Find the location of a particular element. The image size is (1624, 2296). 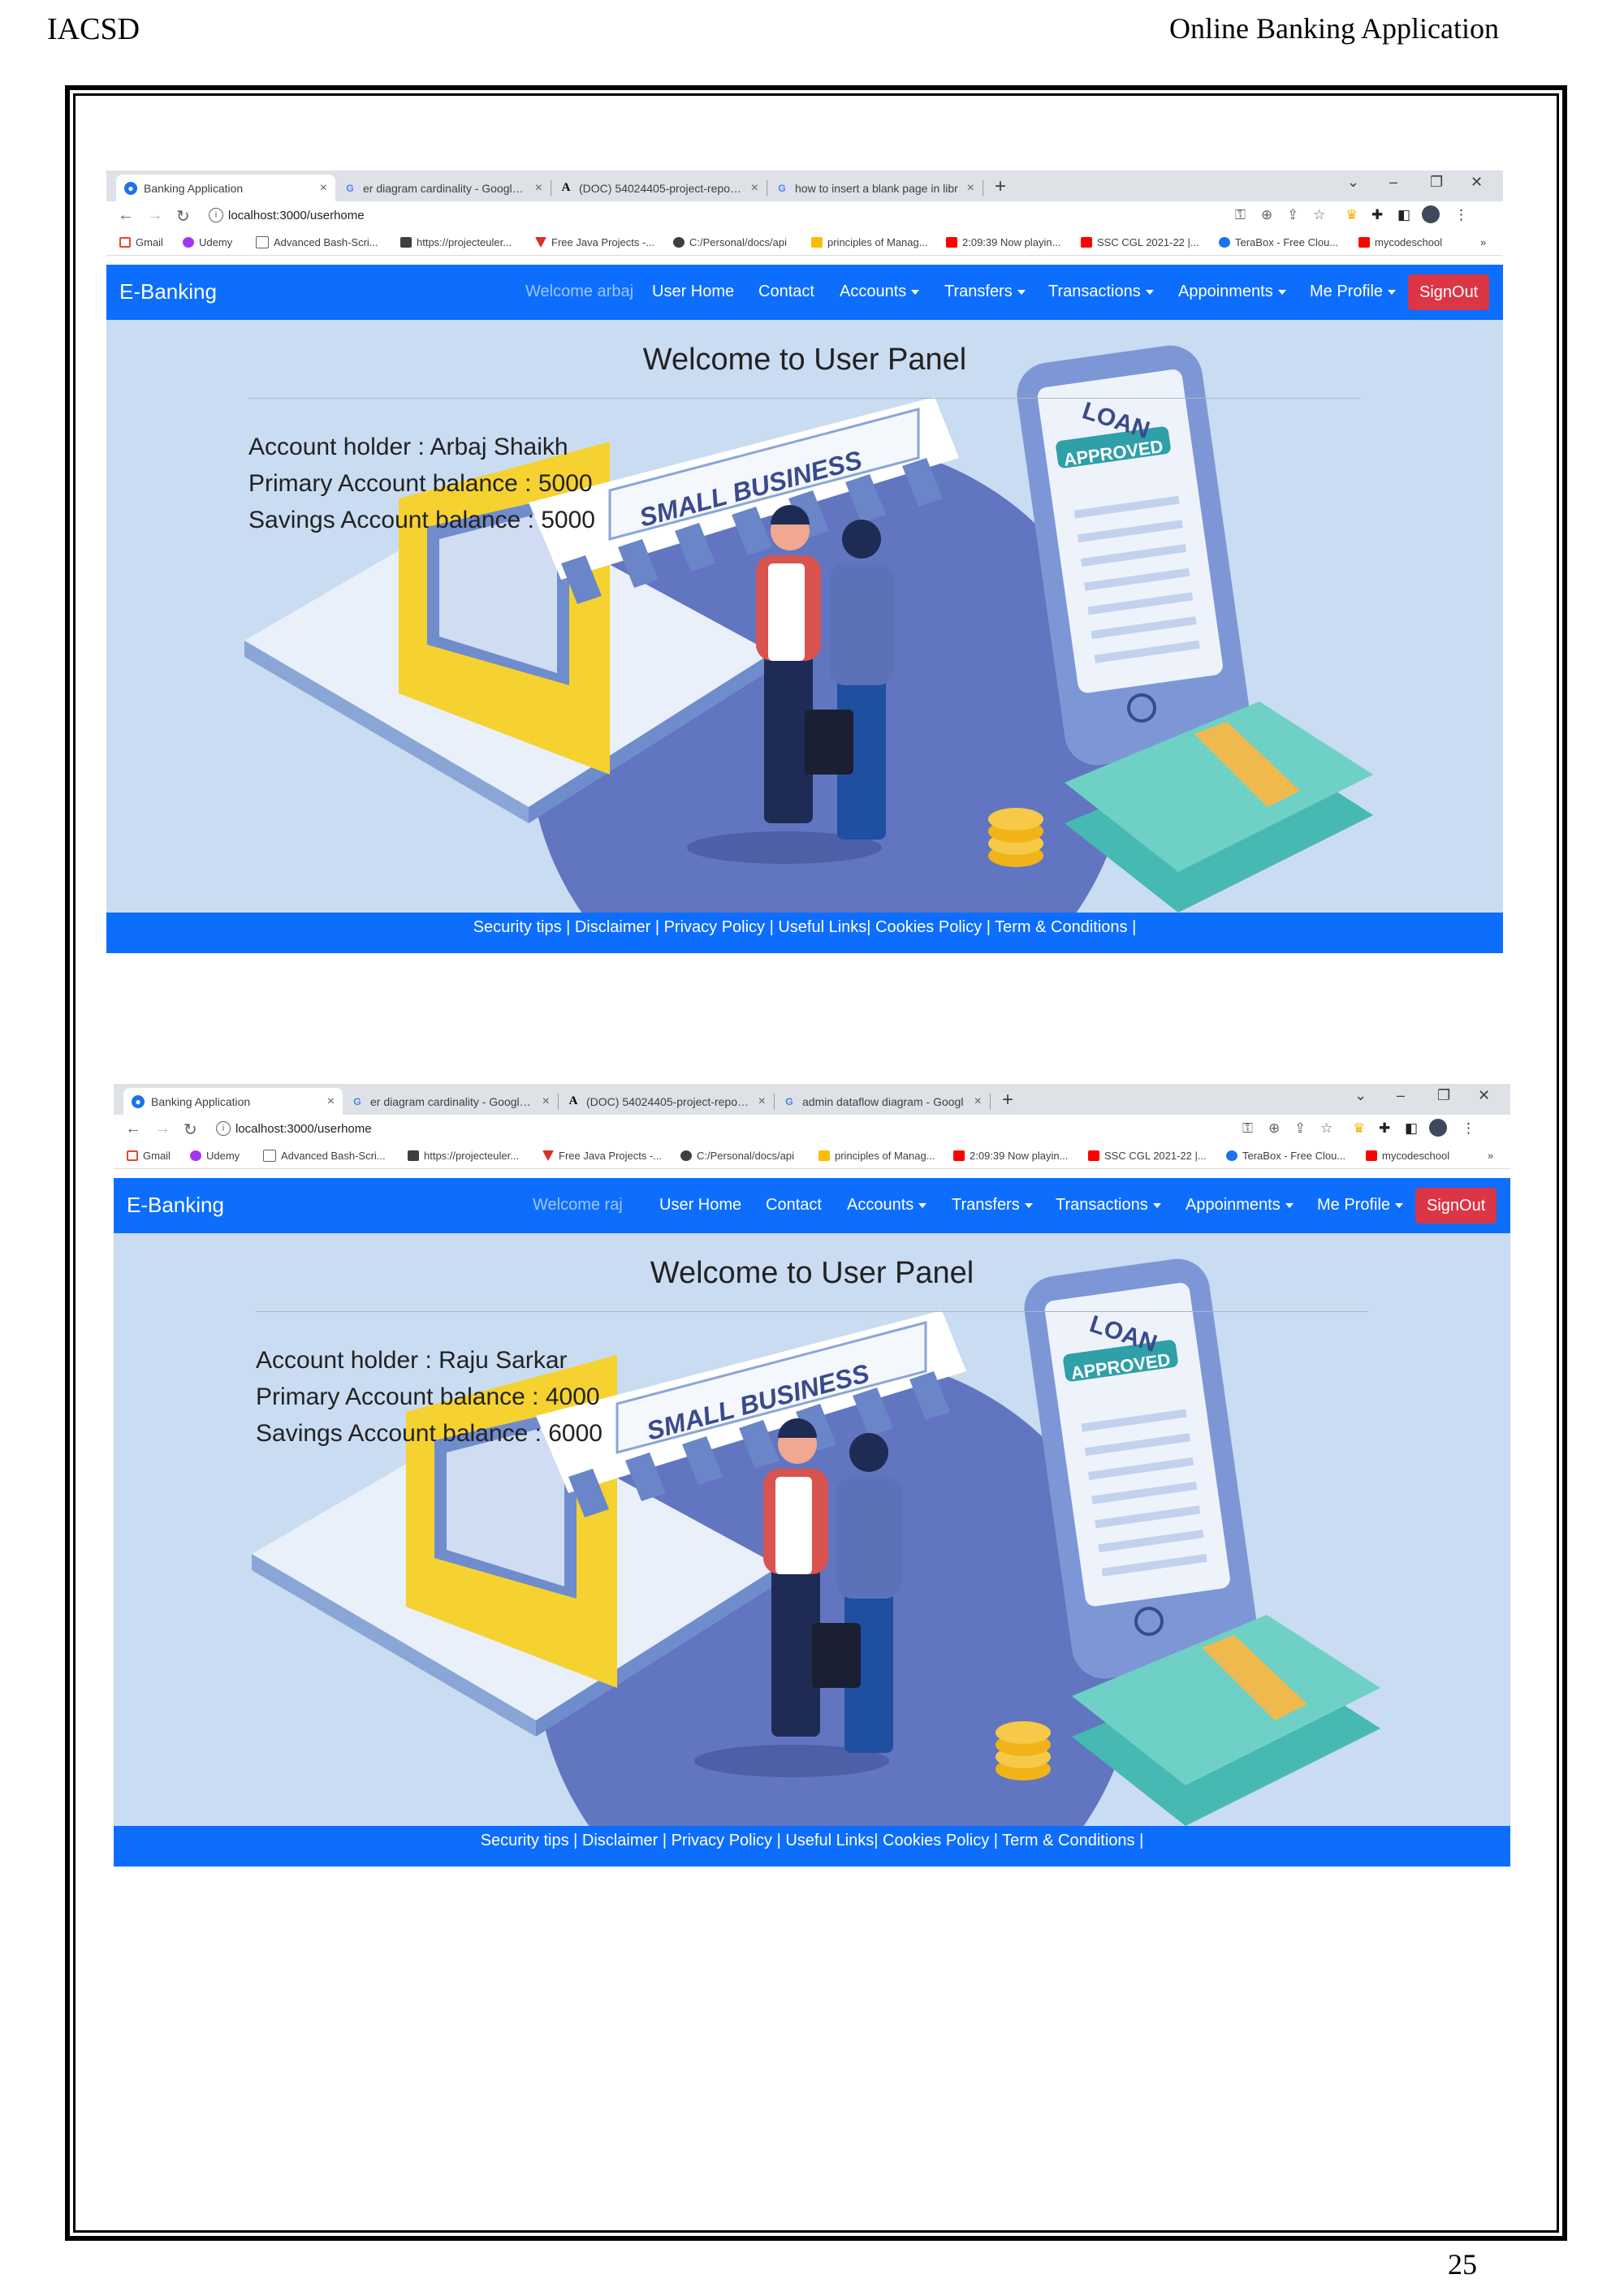

browser-tab: G how to insert a blank page in libr × is located at coordinates (875, 188).